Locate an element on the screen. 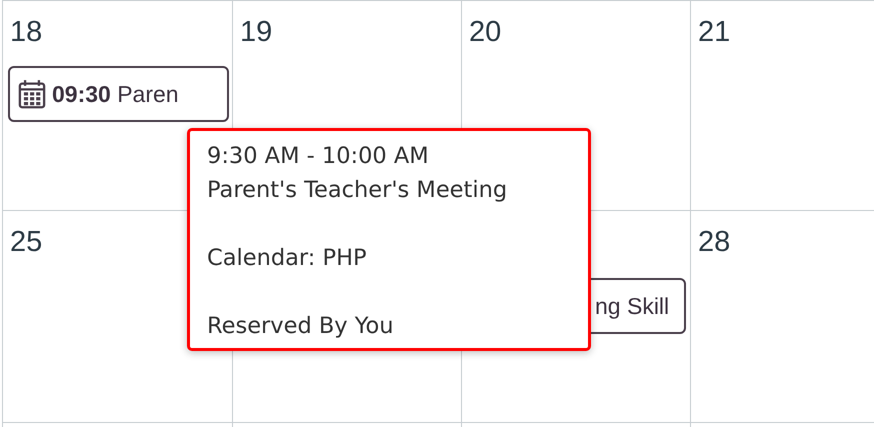  calendar-name: Calendar: PHP is located at coordinates (287, 258).